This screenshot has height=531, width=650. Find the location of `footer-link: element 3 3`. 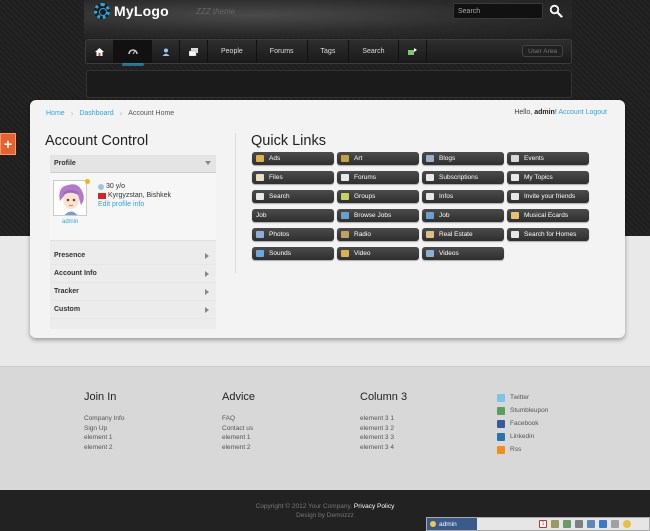

footer-link: element 3 3 is located at coordinates (383, 438).